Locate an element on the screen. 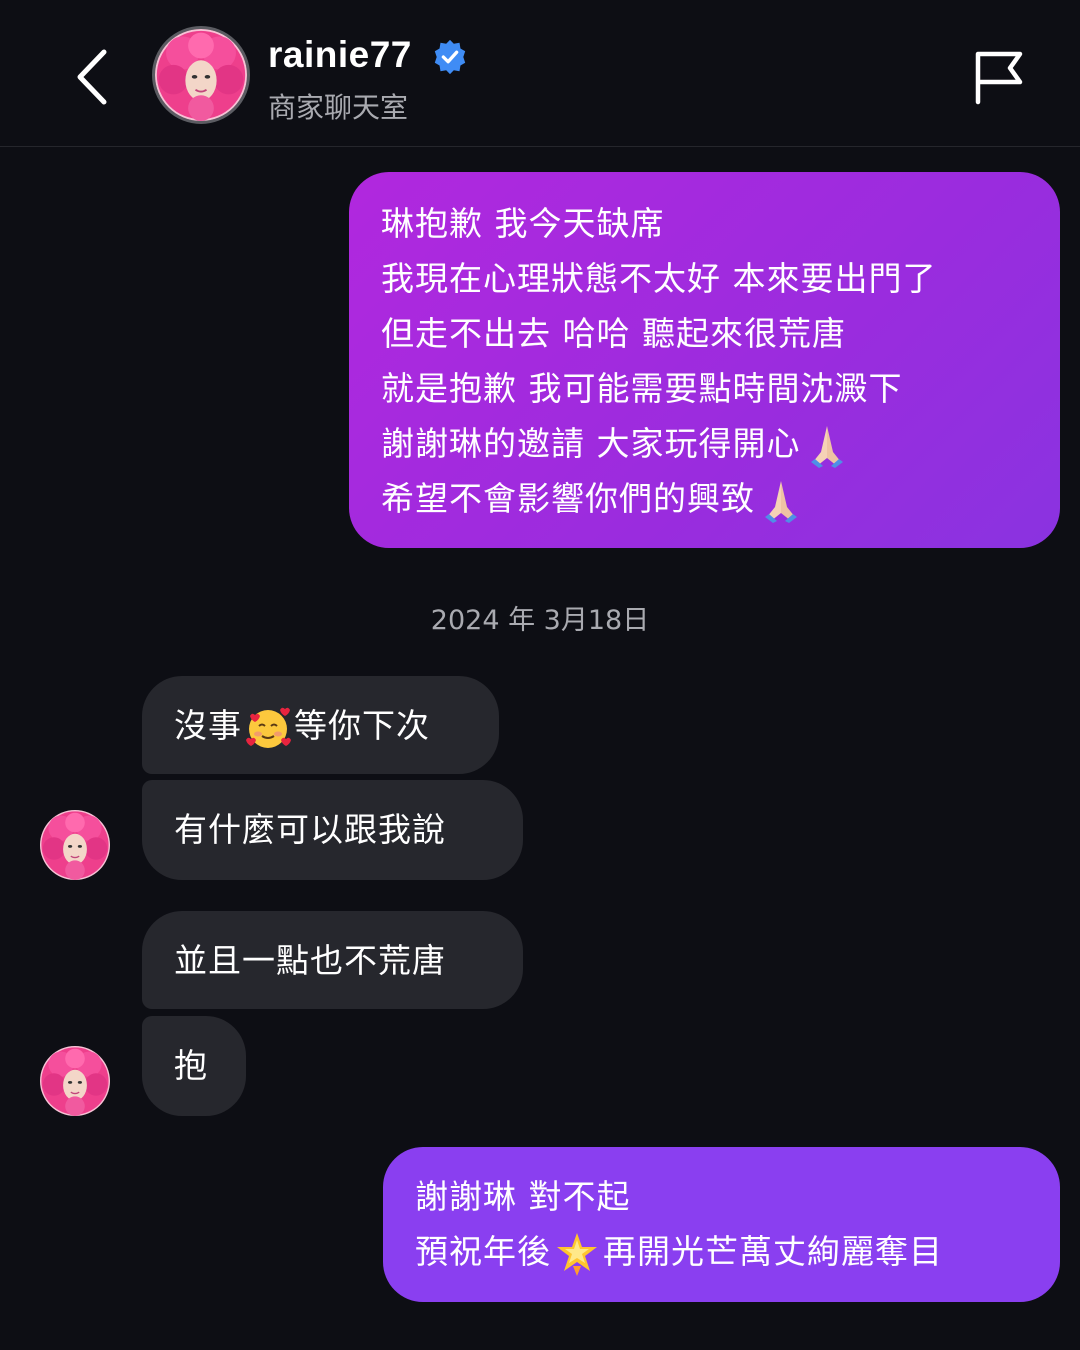 This screenshot has width=1080, height=1350. message-text: 並且一點也不荒唐 is located at coordinates (310, 960).